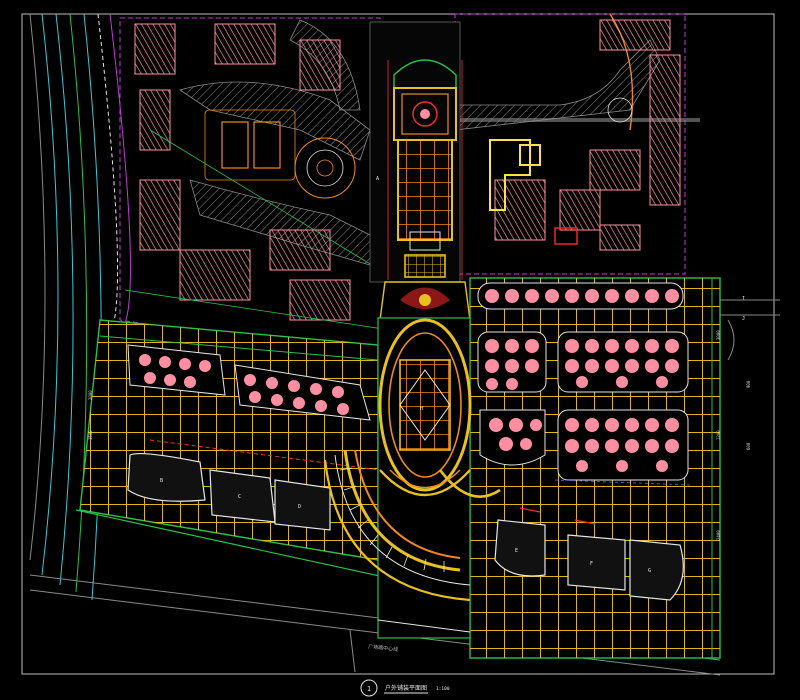 The image size is (800, 700). I want to click on dimension-2: 1500, so click(90, 435).